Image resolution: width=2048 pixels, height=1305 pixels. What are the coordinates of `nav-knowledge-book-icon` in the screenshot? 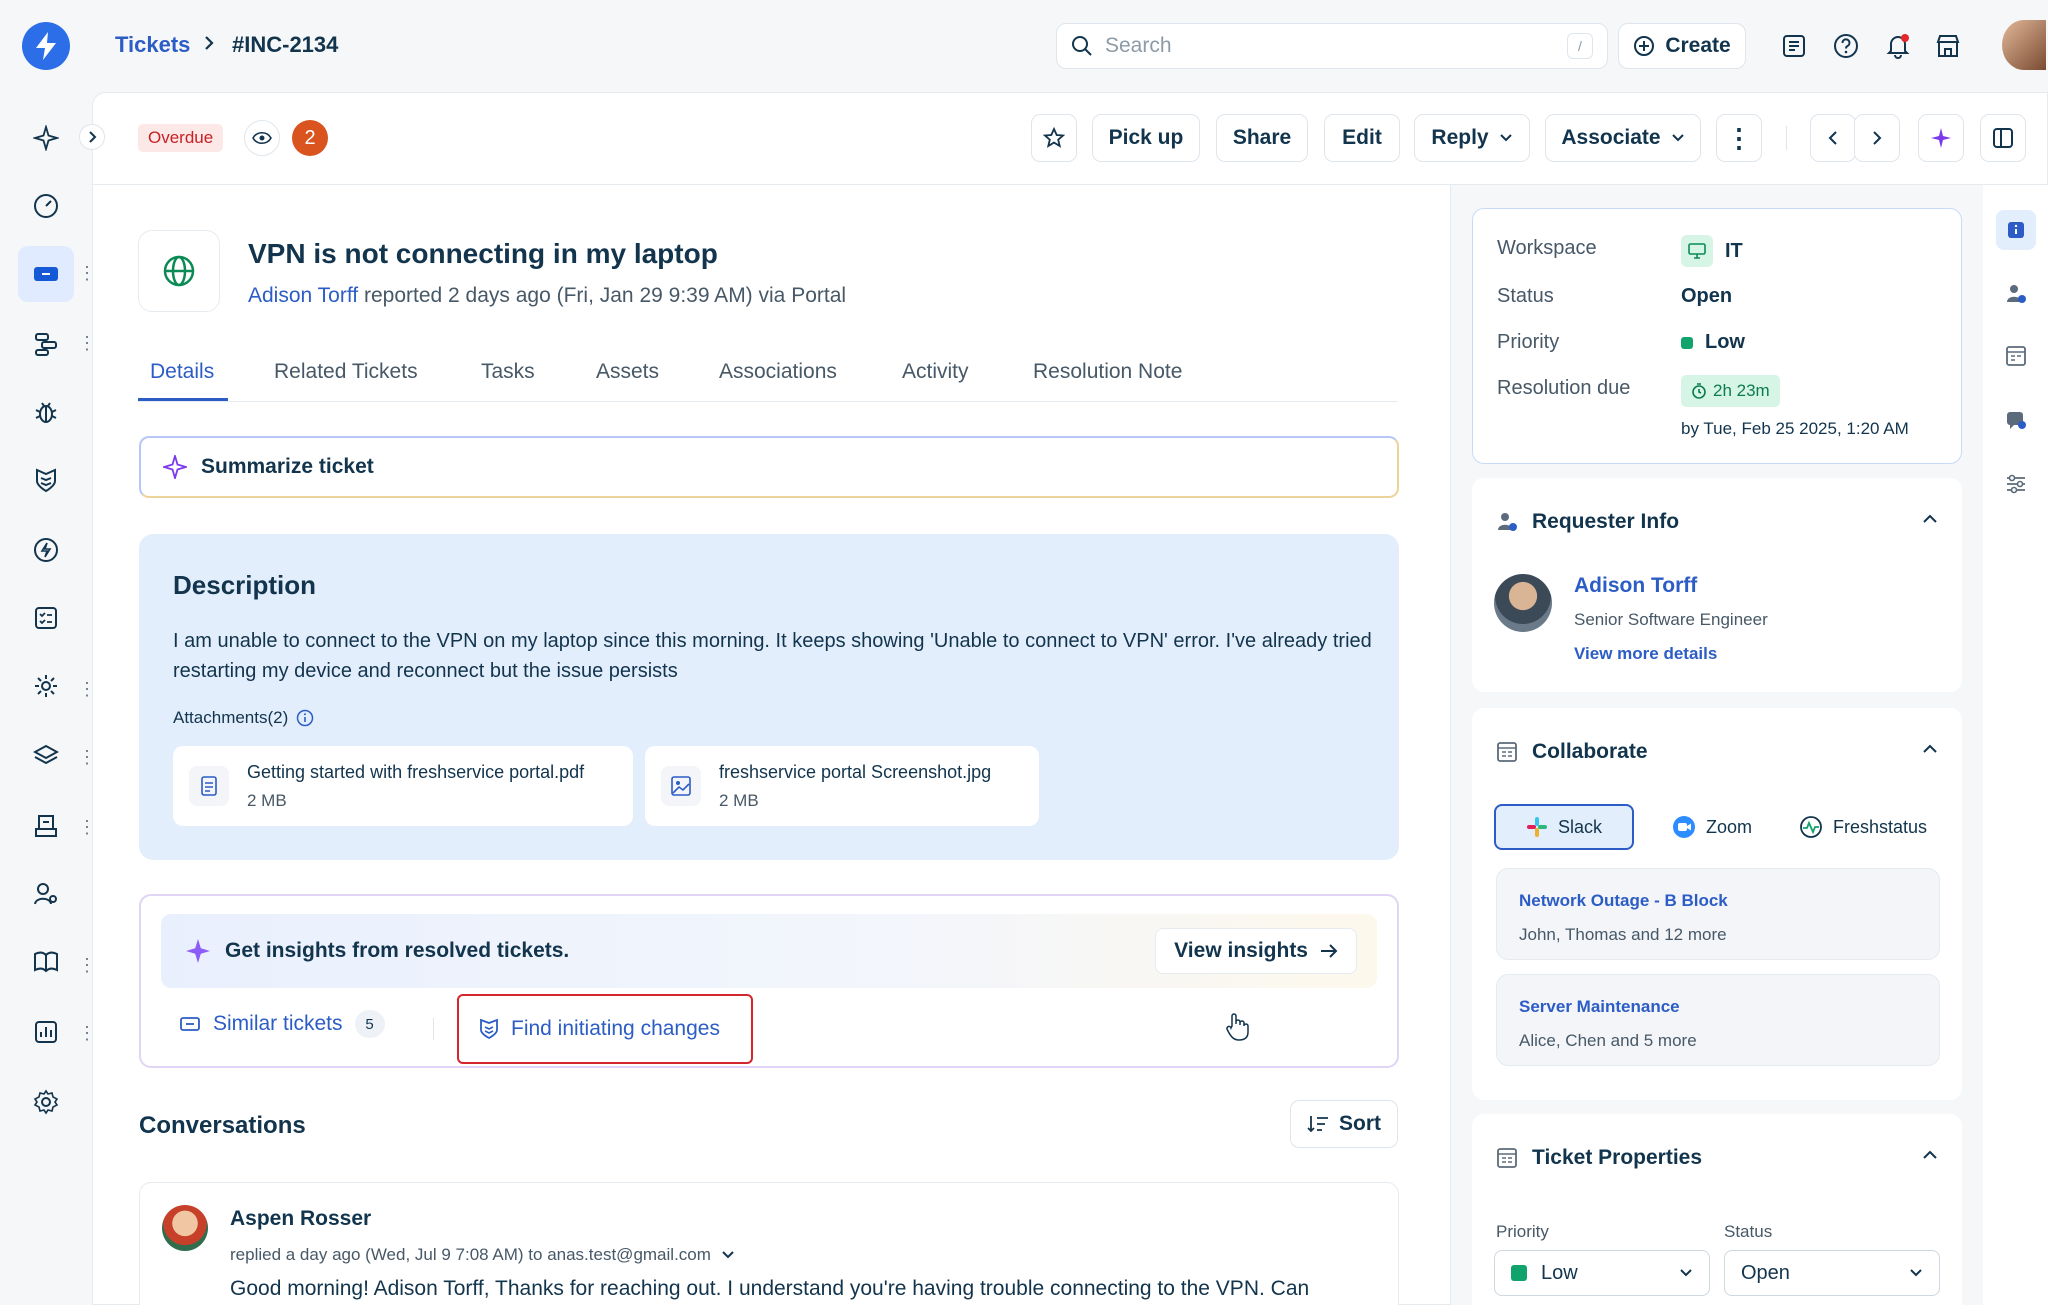 It's located at (46, 962).